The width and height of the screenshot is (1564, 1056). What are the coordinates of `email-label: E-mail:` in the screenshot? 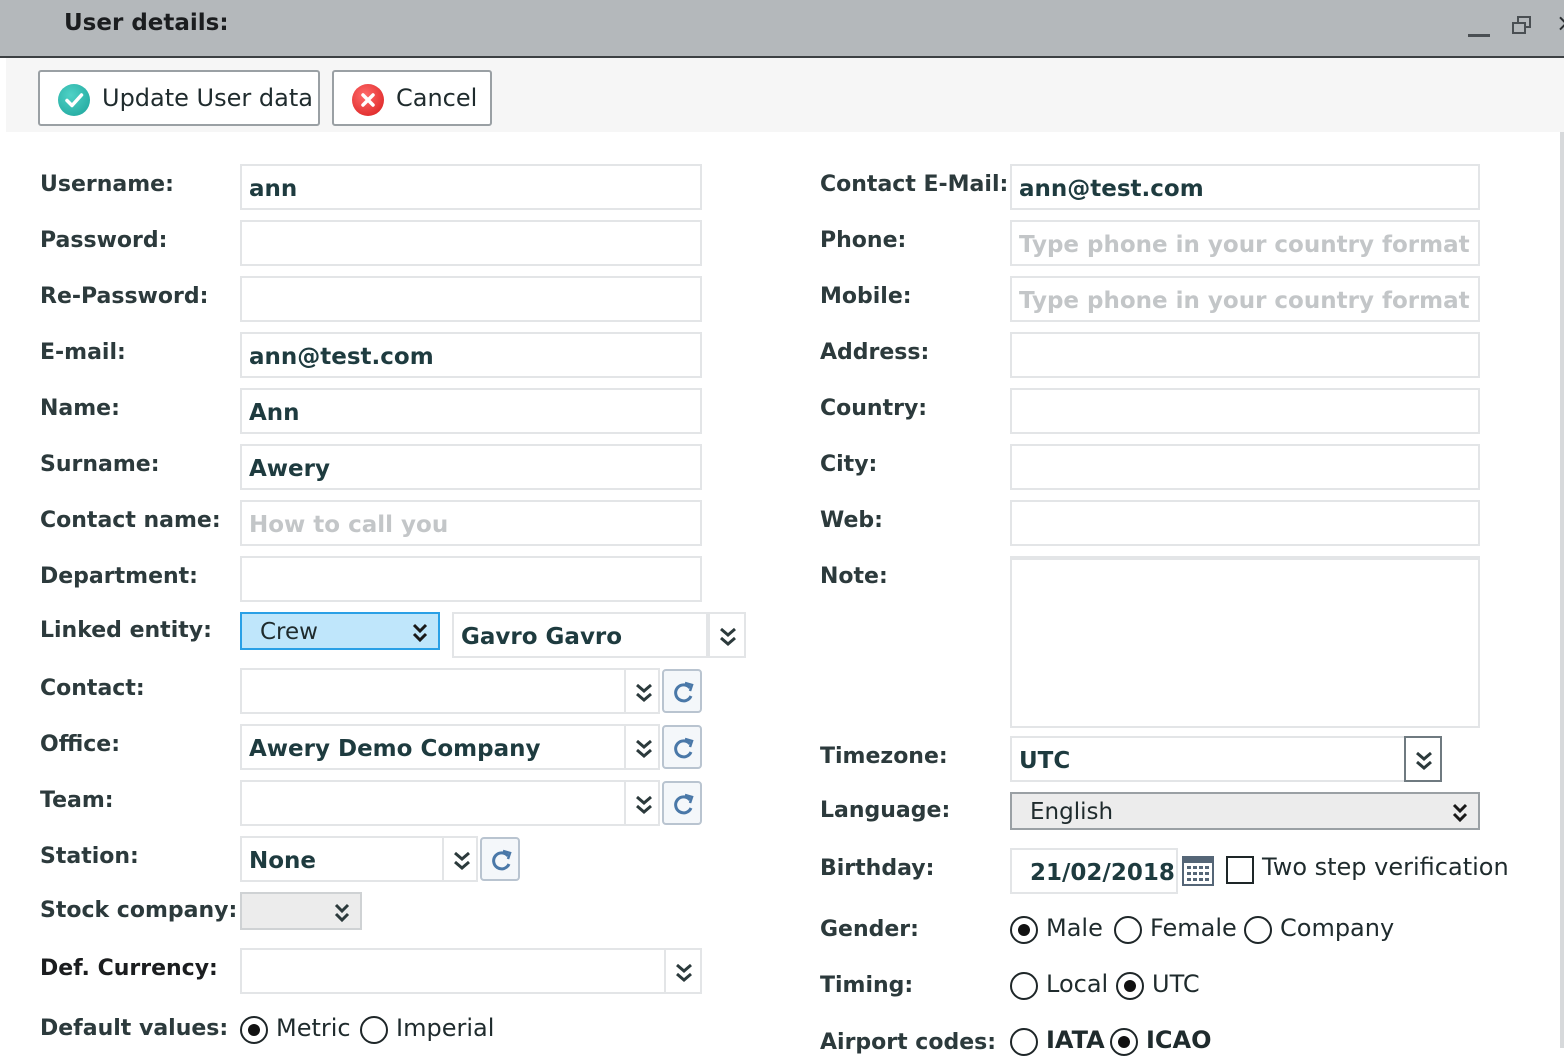 It's located at (83, 352).